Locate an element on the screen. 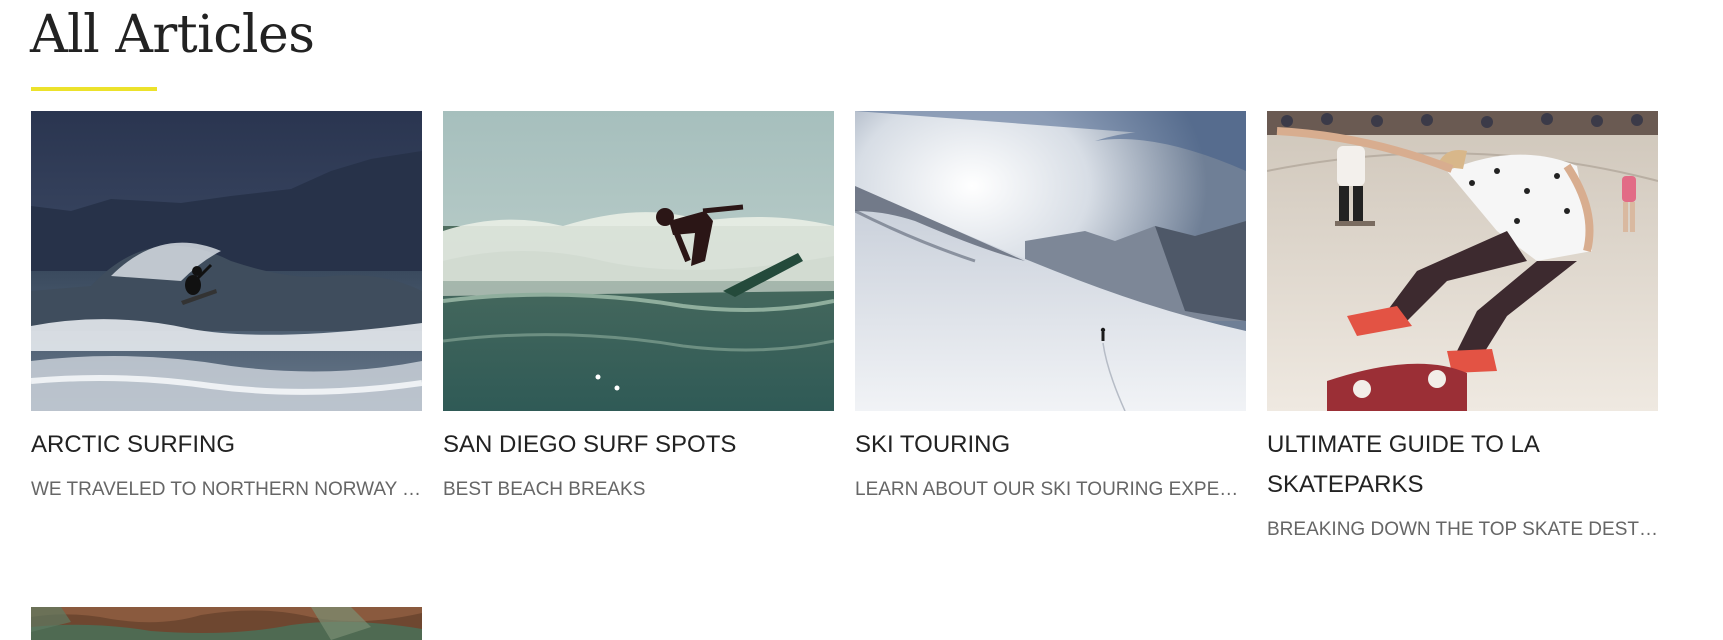  canyon-photo is located at coordinates (226, 623).